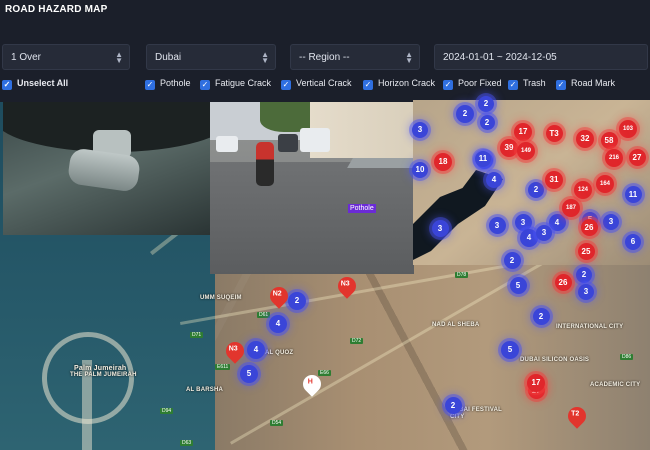  I want to click on area-label: AL BARSHA, so click(205, 390).